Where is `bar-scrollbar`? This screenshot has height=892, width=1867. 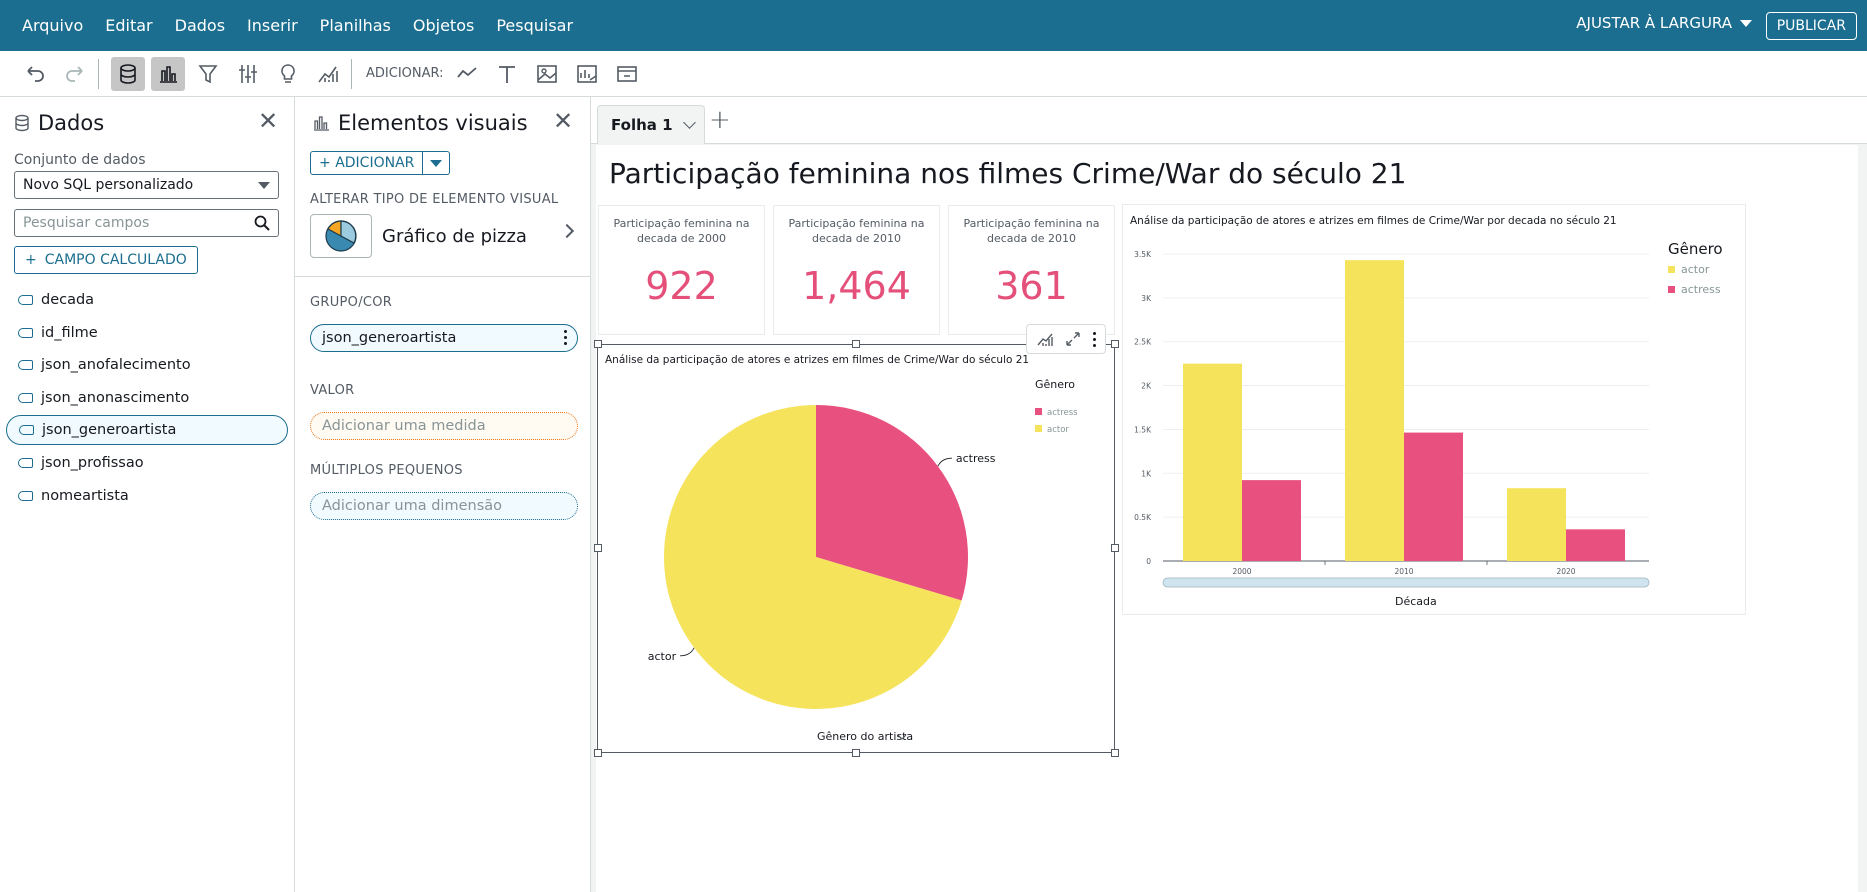 bar-scrollbar is located at coordinates (1406, 582).